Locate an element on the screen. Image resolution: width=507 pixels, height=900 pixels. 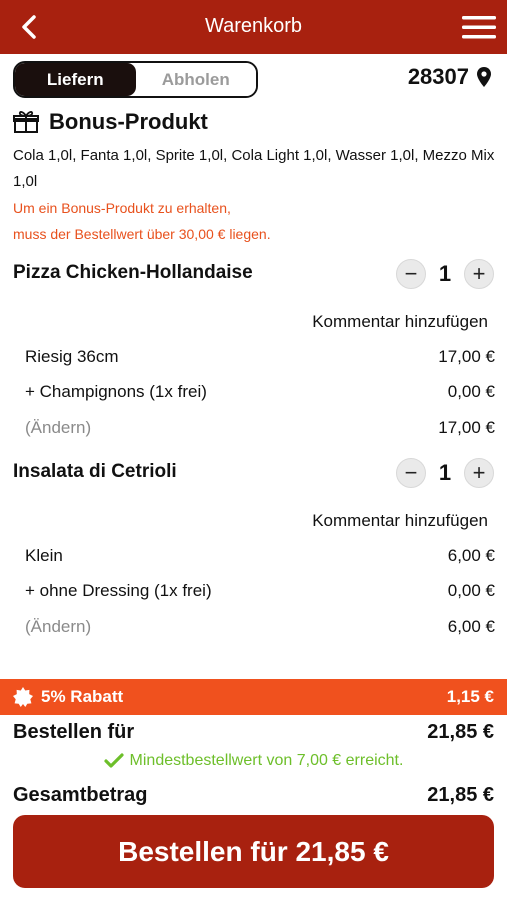
item-subtotal: 17,00 € is located at coordinates (466, 427).